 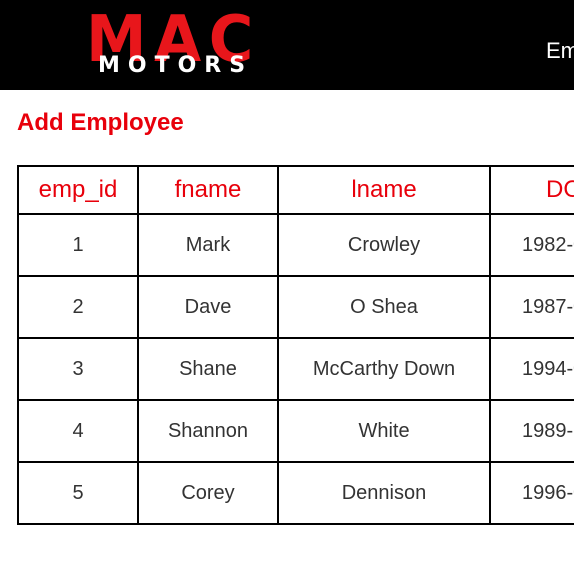 I want to click on cell-dob: 1982-0, so click(x=531, y=245).